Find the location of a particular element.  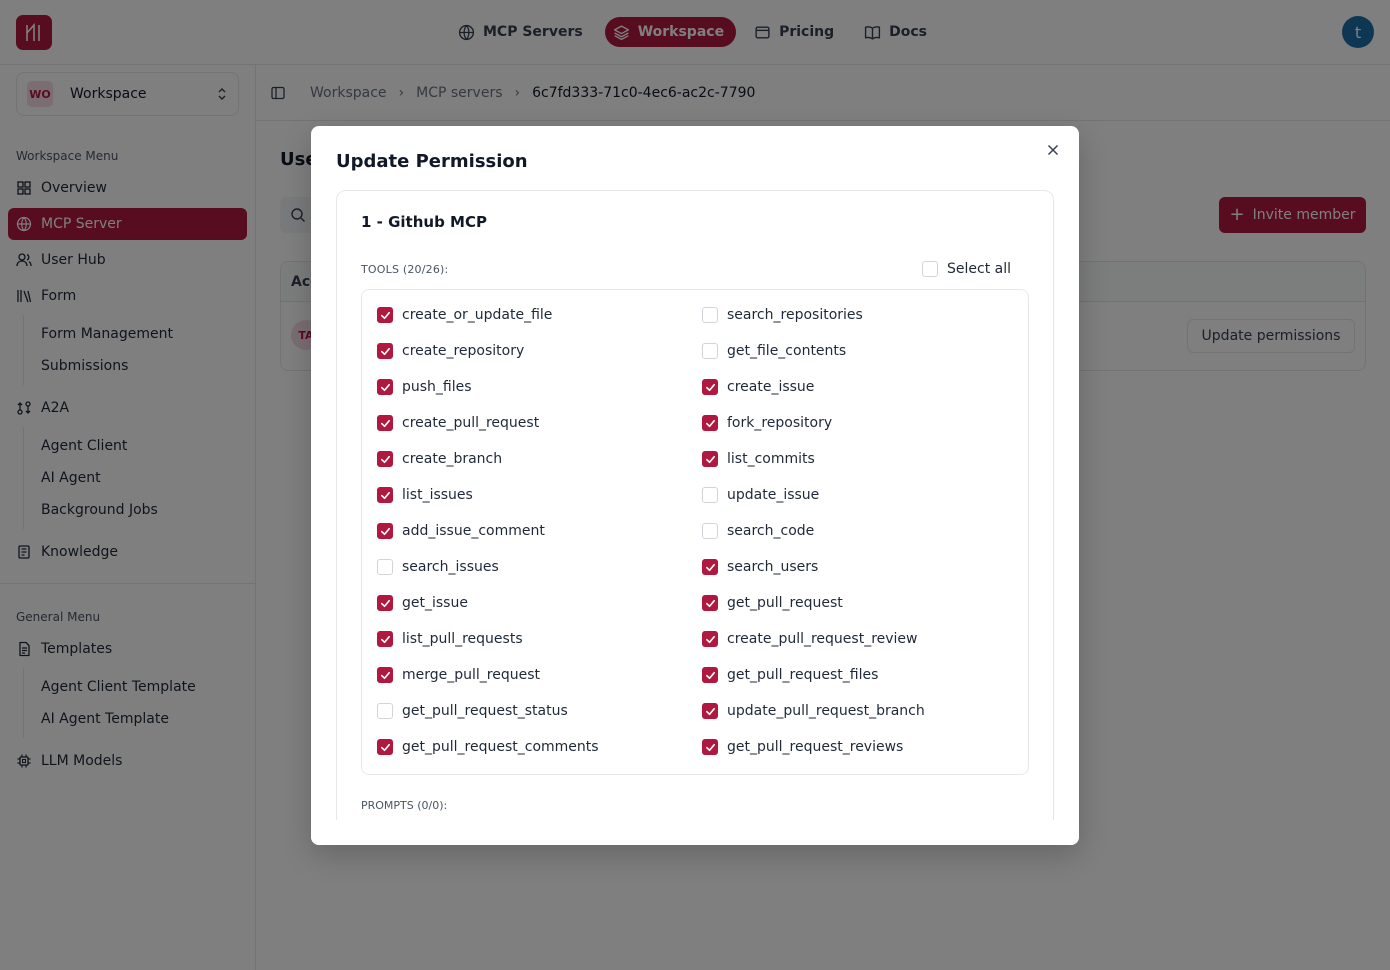

tool-checkbox-item: get_pull_request_status is located at coordinates (472, 711).